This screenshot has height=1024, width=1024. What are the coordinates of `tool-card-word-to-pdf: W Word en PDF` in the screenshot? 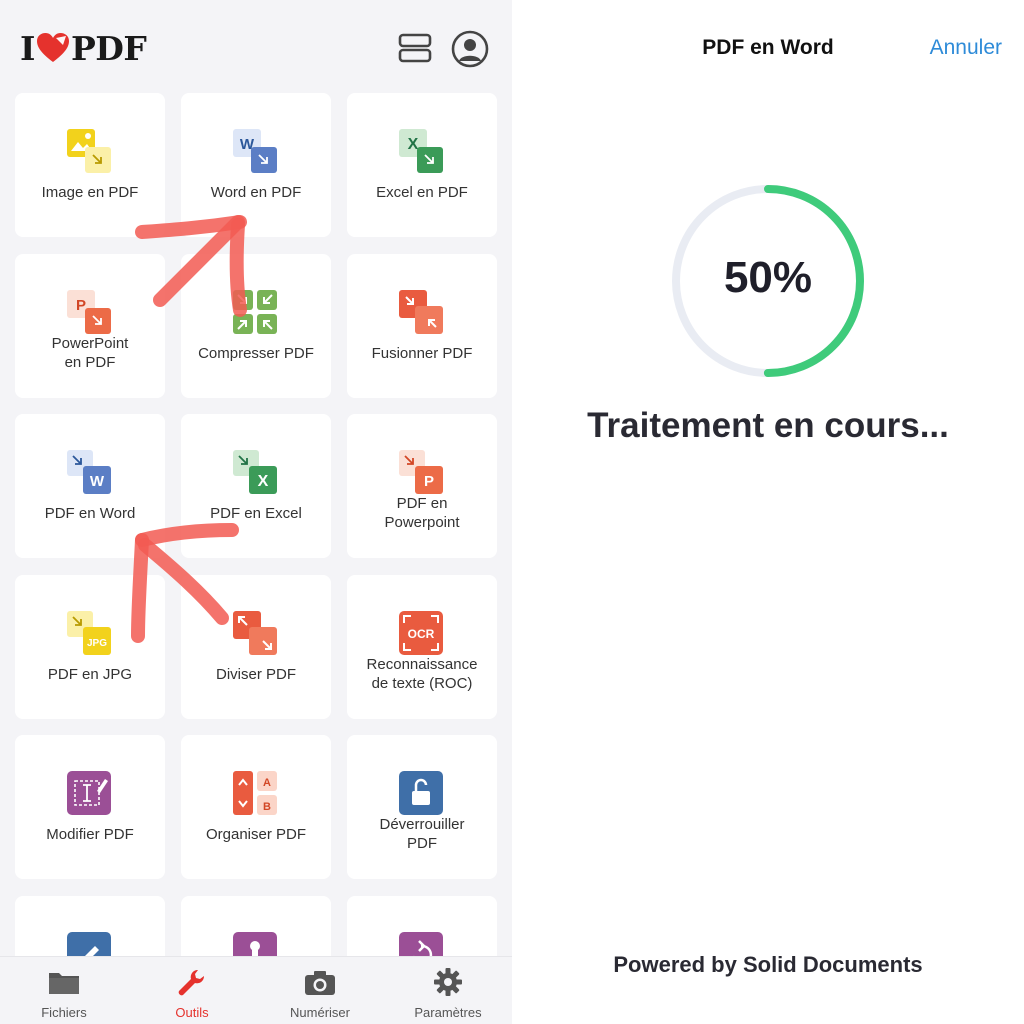 It's located at (256, 165).